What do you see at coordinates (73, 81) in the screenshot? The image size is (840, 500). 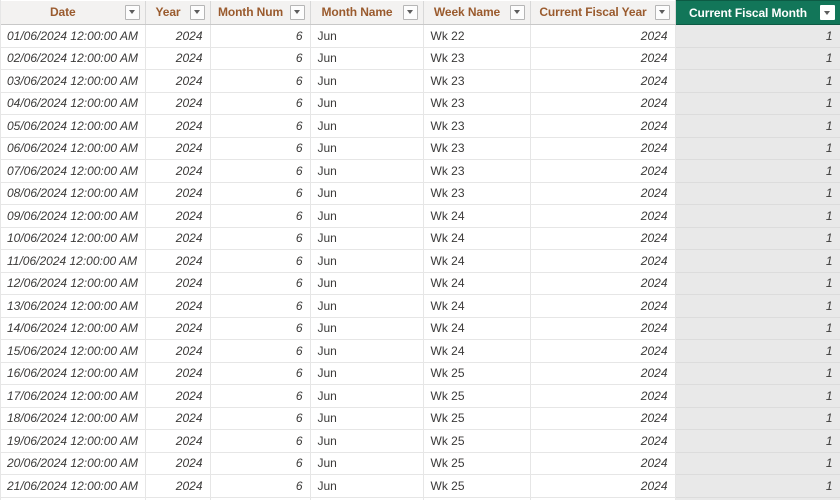 I see `cell-date: 03/06/2024 12:00:00 AM` at bounding box center [73, 81].